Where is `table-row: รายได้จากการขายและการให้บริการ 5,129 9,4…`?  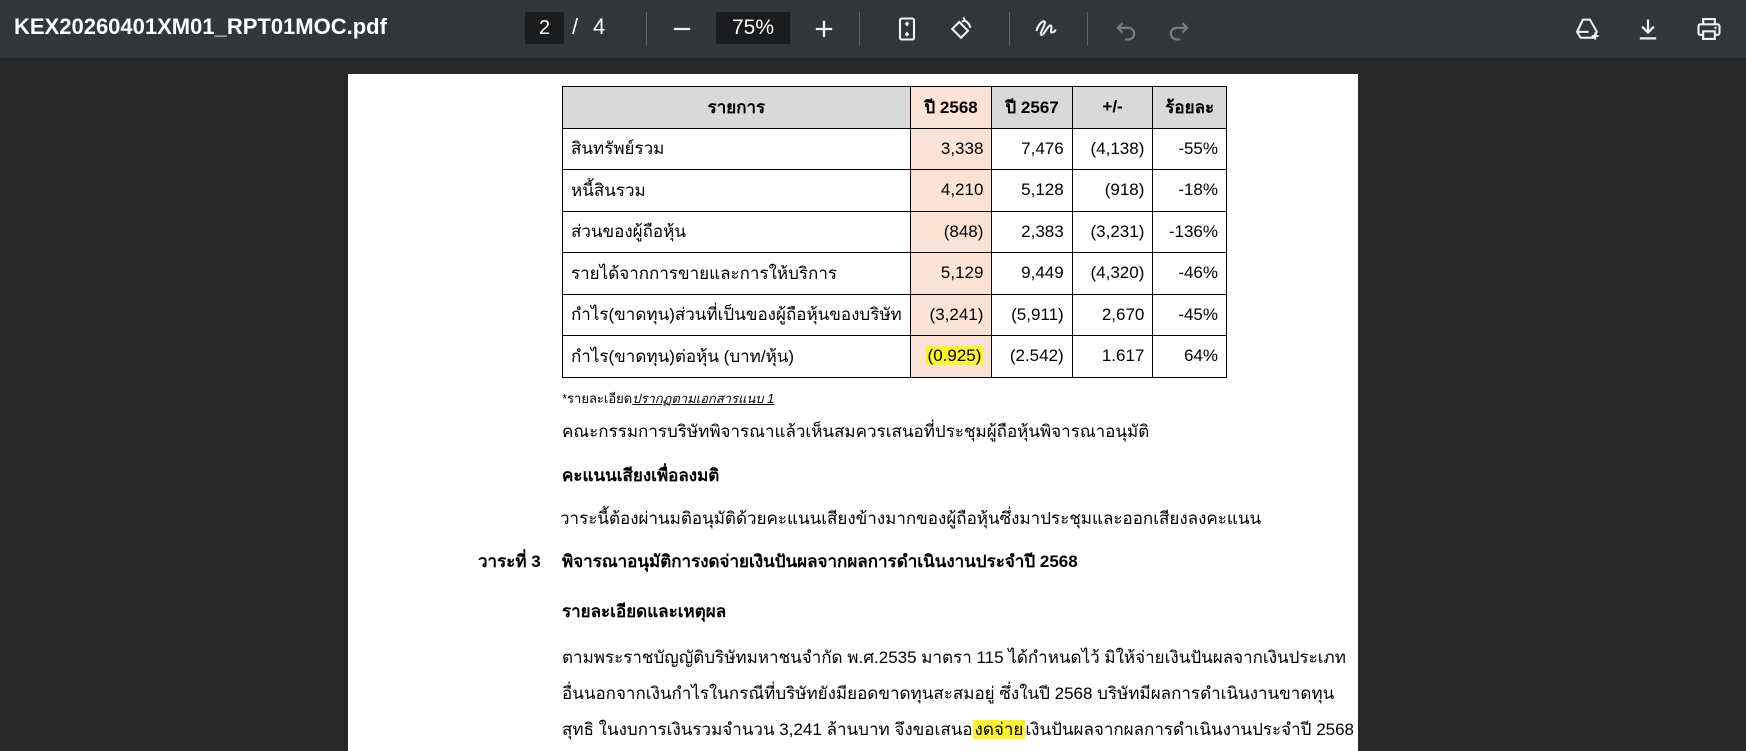 table-row: รายได้จากการขายและการให้บริการ 5,129 9,4… is located at coordinates (894, 273).